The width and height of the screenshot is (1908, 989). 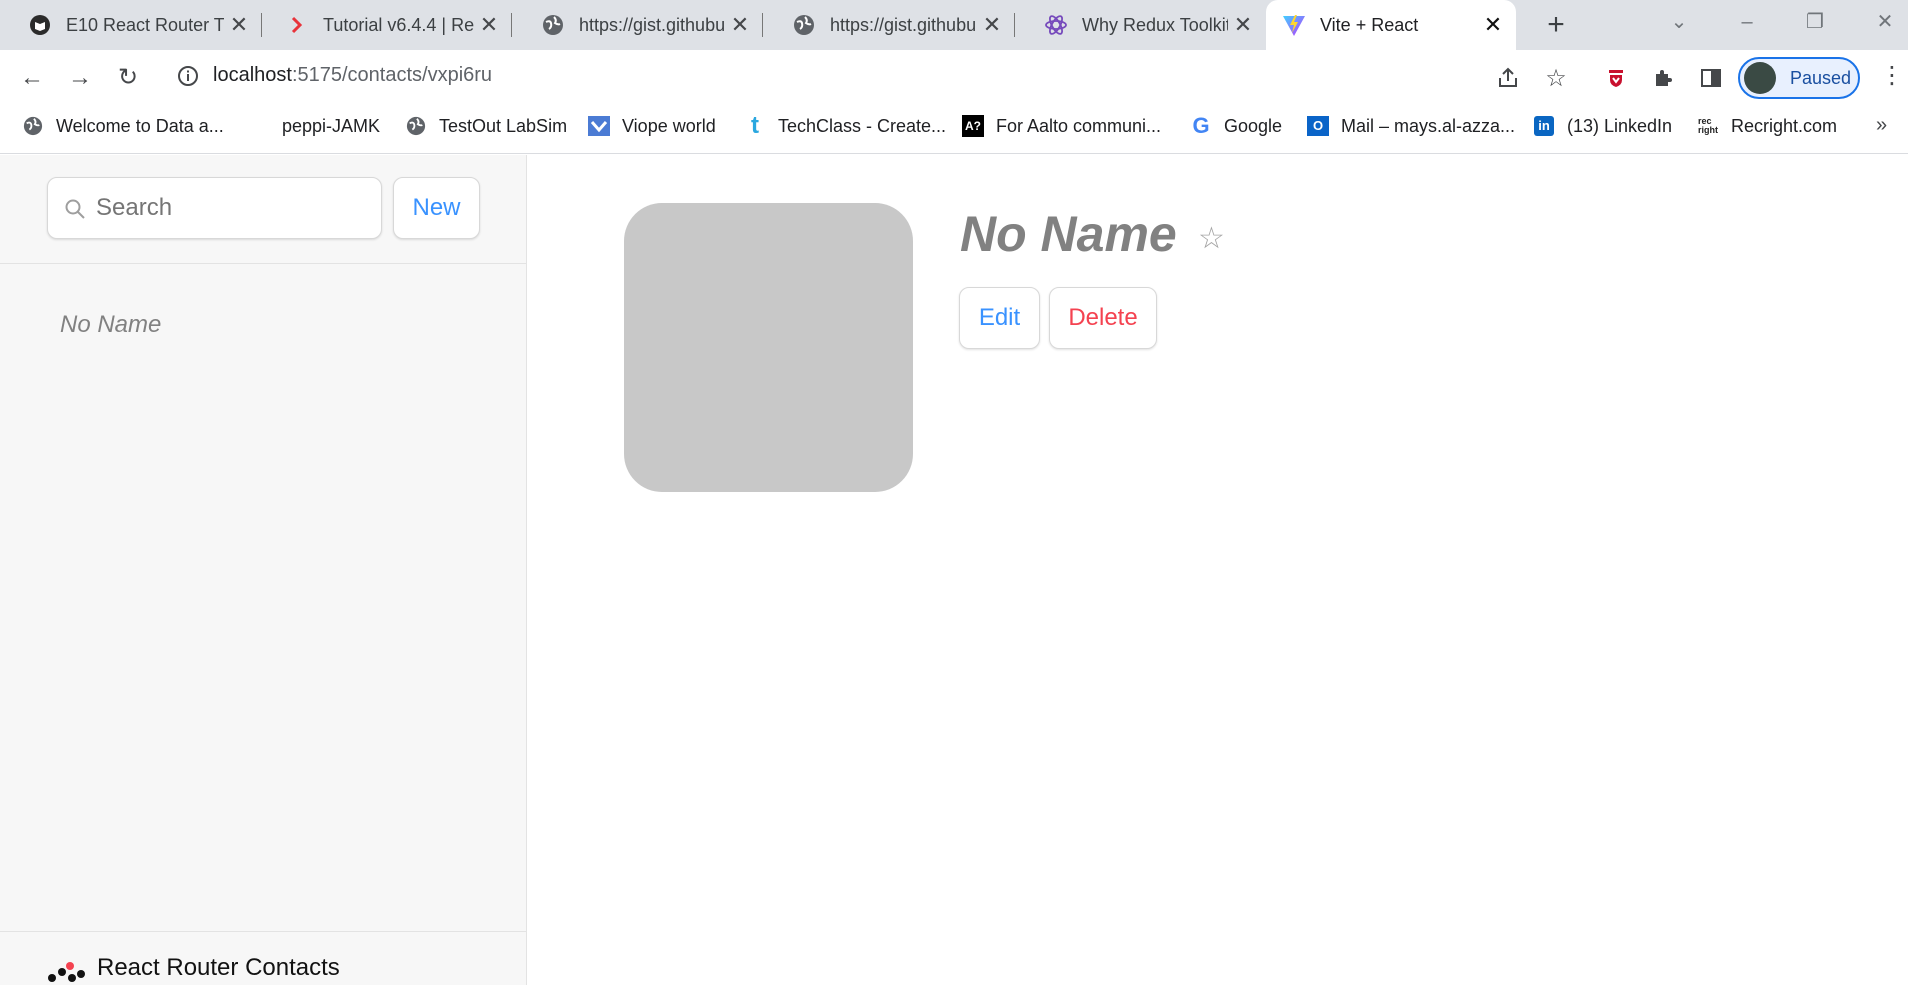 I want to click on tab-title: Vite + React, so click(x=1369, y=24).